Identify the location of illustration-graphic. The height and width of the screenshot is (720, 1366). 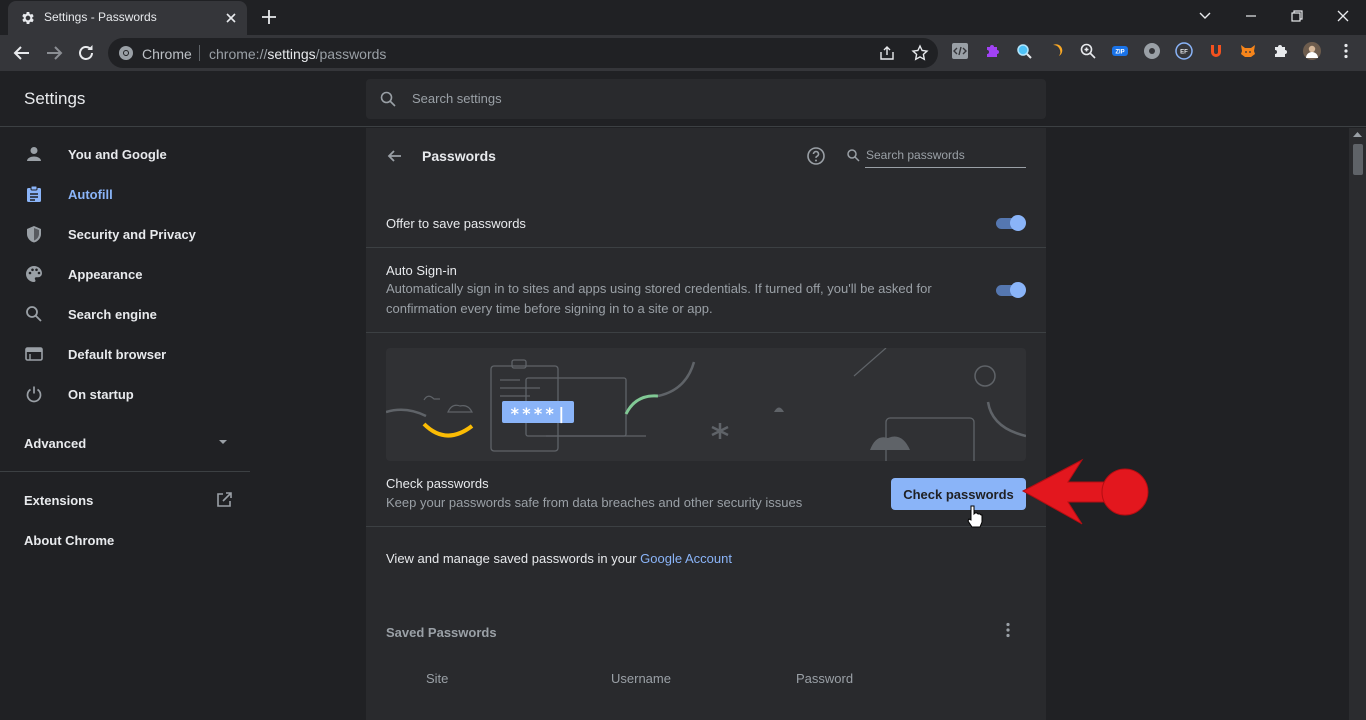
(706, 404).